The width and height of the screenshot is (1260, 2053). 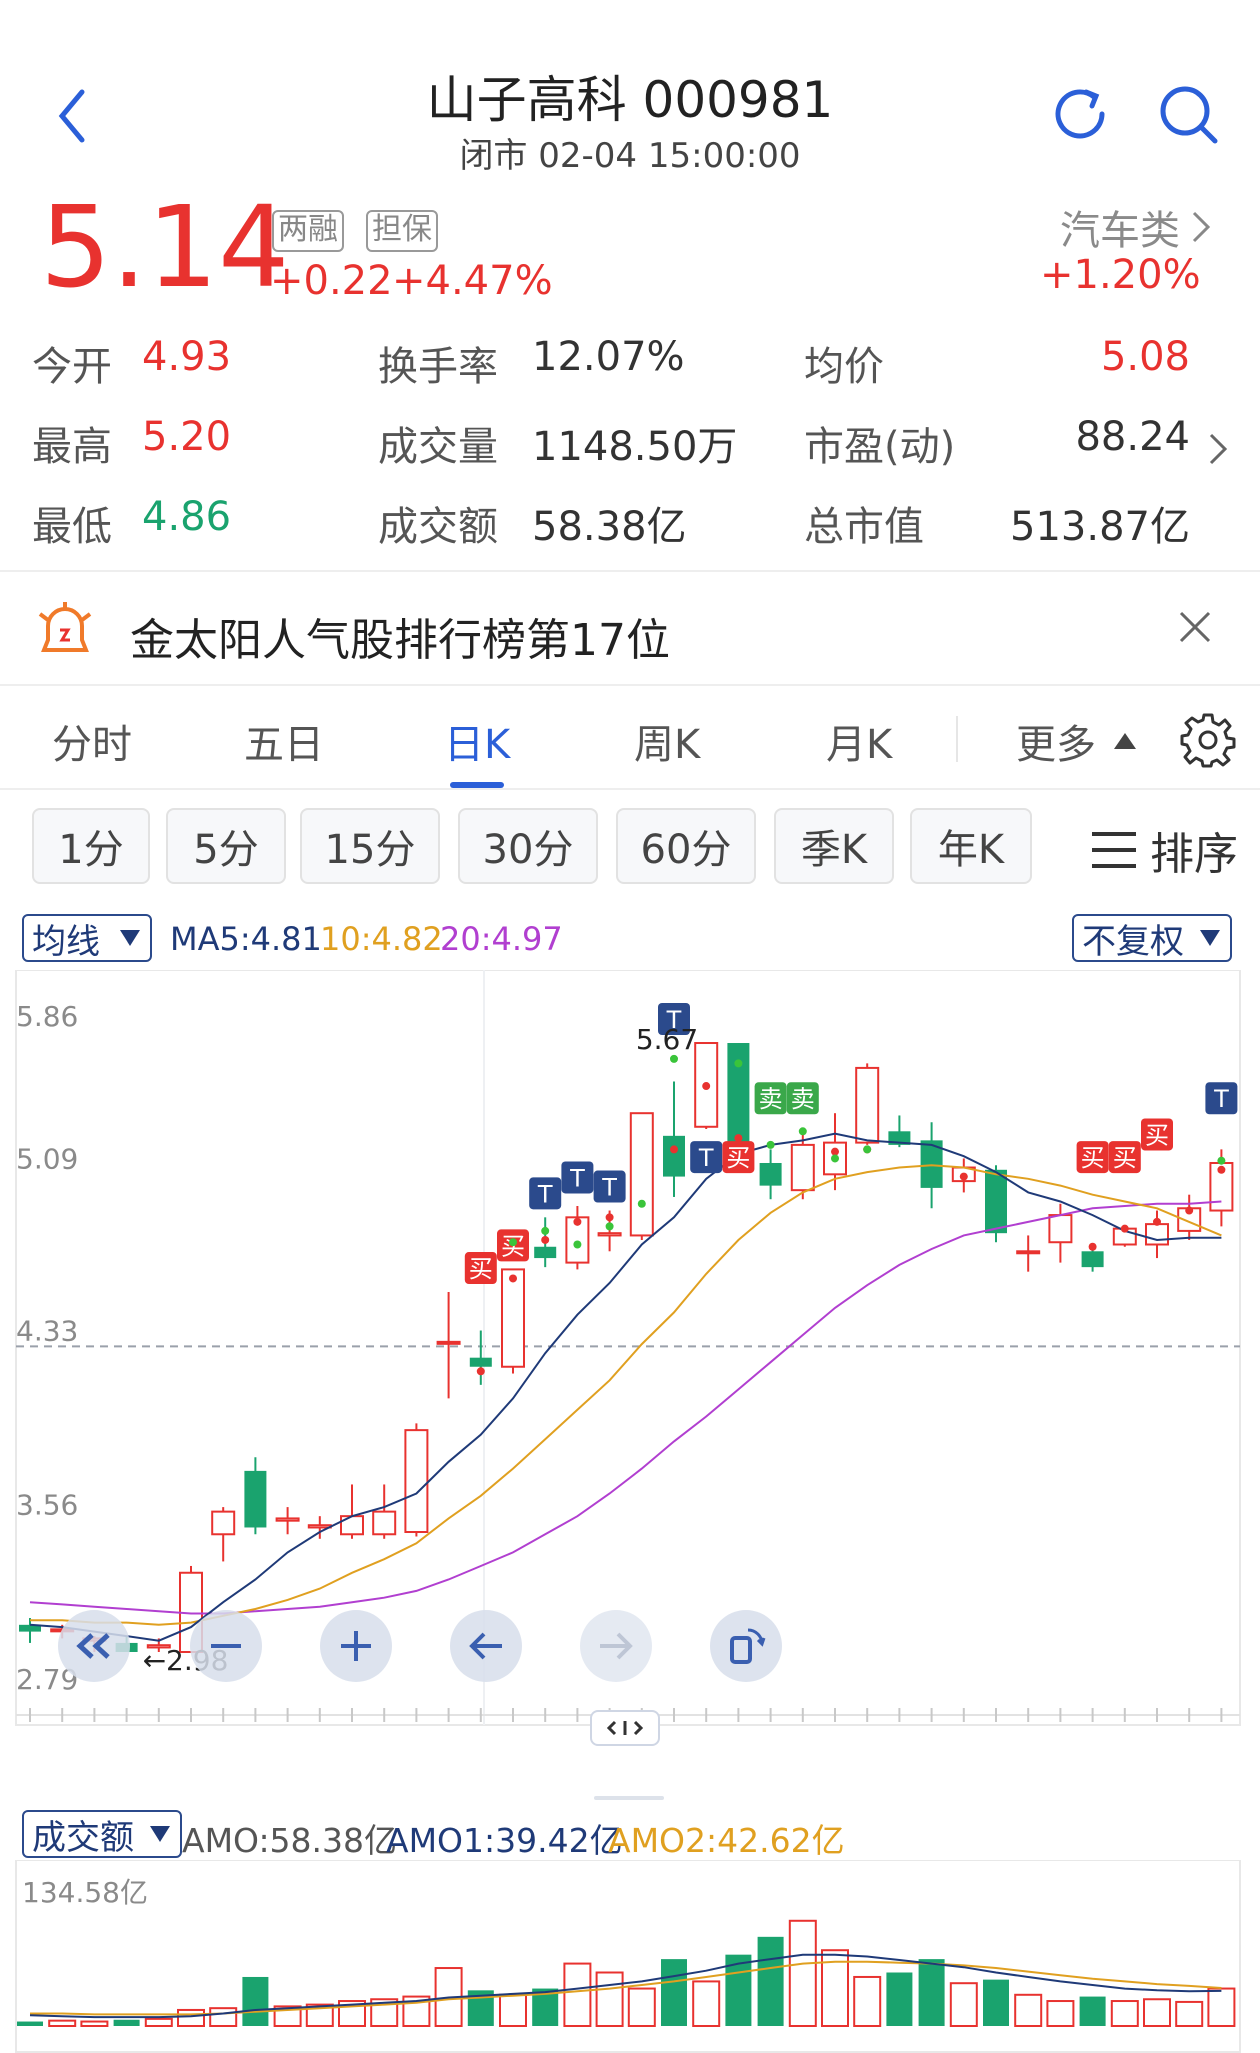 What do you see at coordinates (308, 231) in the screenshot?
I see `margin-tag: 两融` at bounding box center [308, 231].